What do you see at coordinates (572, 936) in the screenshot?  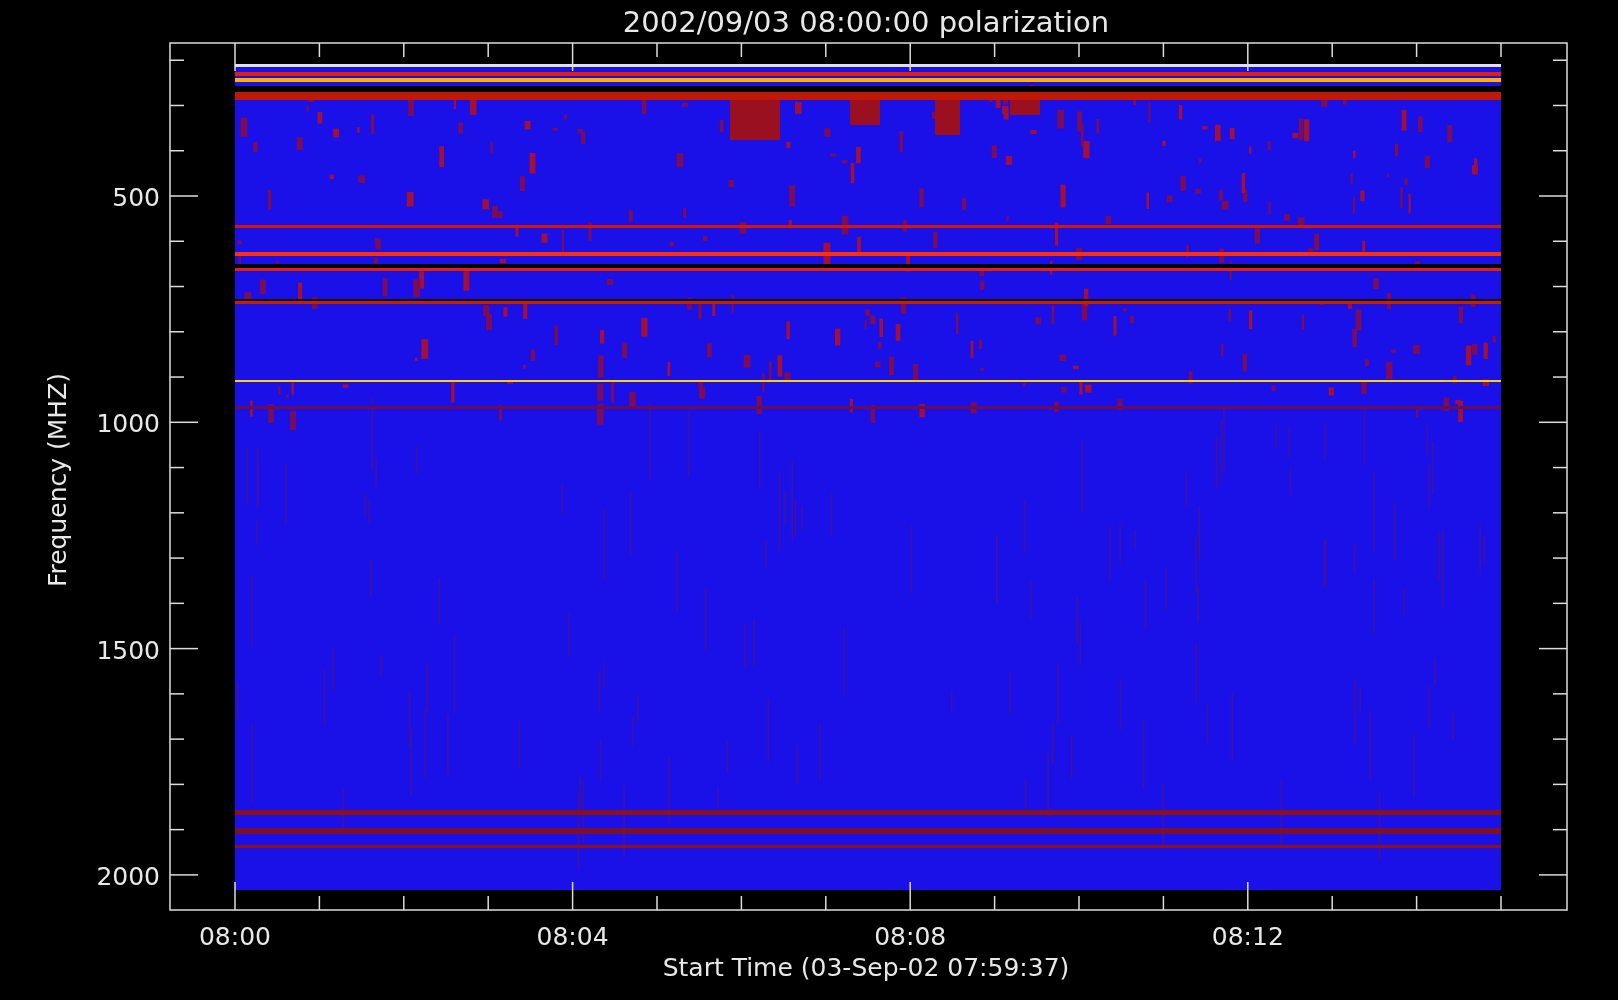 I see `x-tick-label: 08:04` at bounding box center [572, 936].